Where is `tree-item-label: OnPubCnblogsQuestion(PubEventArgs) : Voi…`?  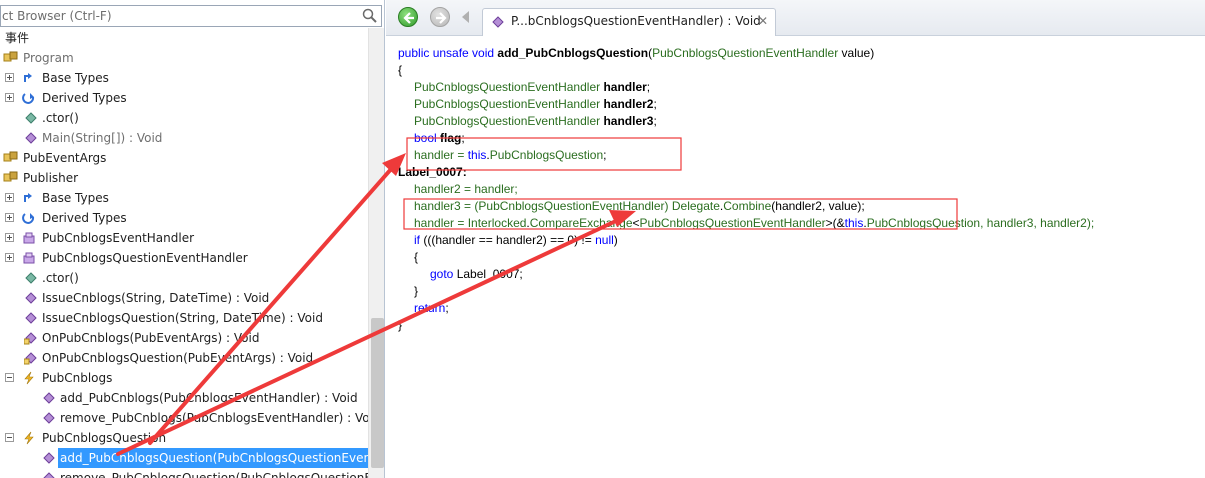
tree-item-label: OnPubCnblogsQuestion(PubEventArgs) : Voi… is located at coordinates (178, 358).